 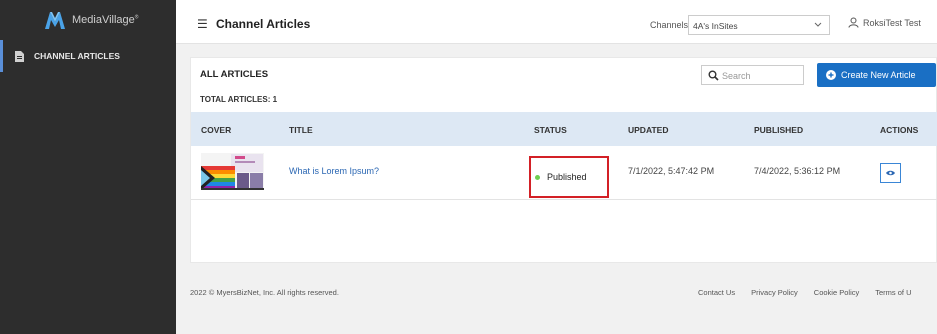 I want to click on hamburger-menu-icon: ☰, so click(x=202, y=24).